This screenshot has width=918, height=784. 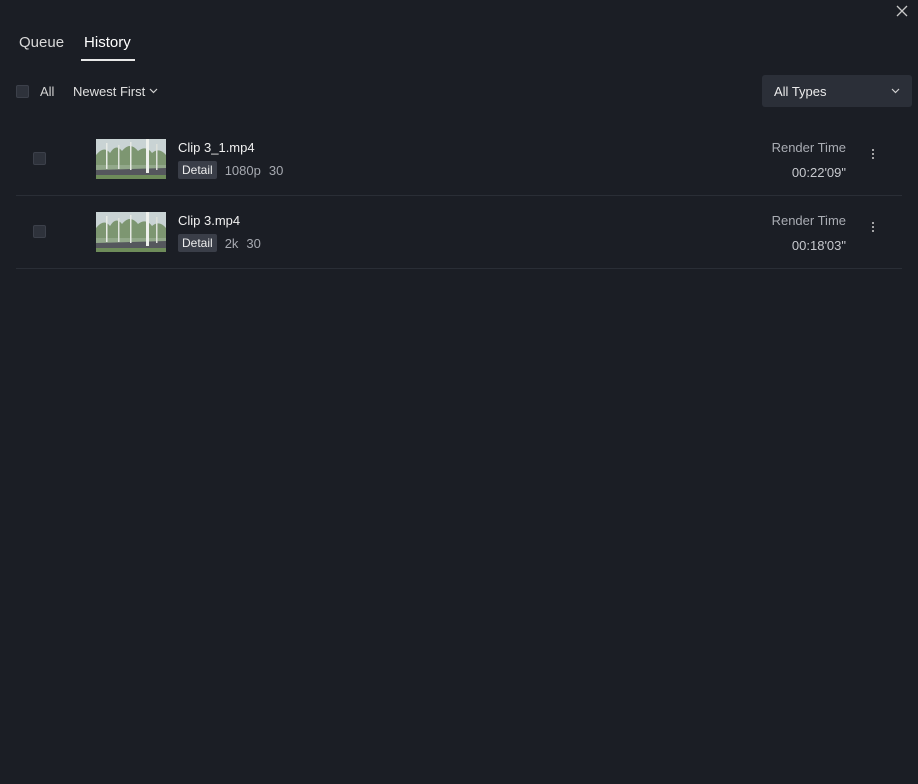 What do you see at coordinates (219, 243) in the screenshot?
I see `file-meta: Detail 2k 30` at bounding box center [219, 243].